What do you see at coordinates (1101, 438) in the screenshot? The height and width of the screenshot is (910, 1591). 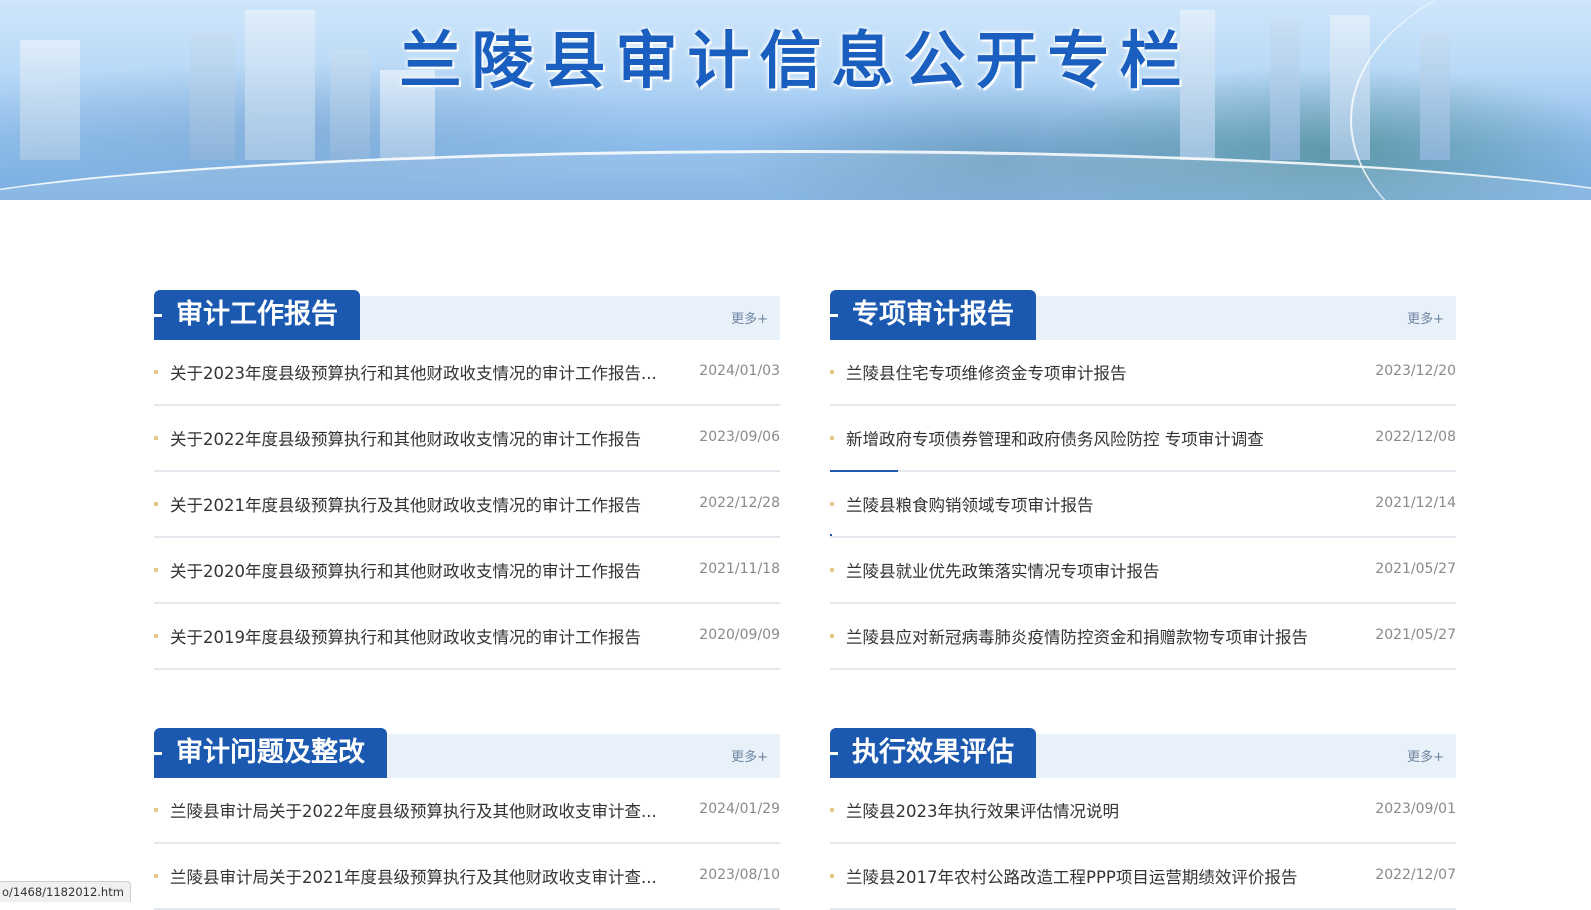 I see `item-title-link: 新增政府专项债券管理和政府债务风险防控 专项审计调查` at bounding box center [1101, 438].